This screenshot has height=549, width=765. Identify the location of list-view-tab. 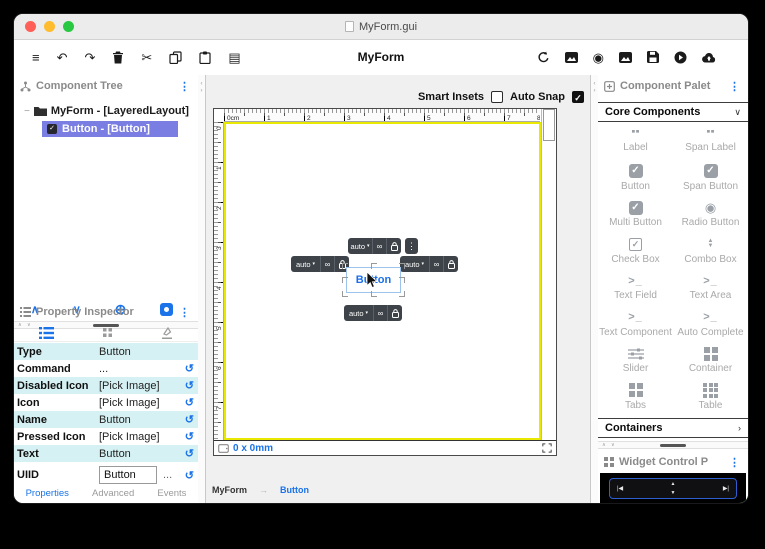
(46, 332).